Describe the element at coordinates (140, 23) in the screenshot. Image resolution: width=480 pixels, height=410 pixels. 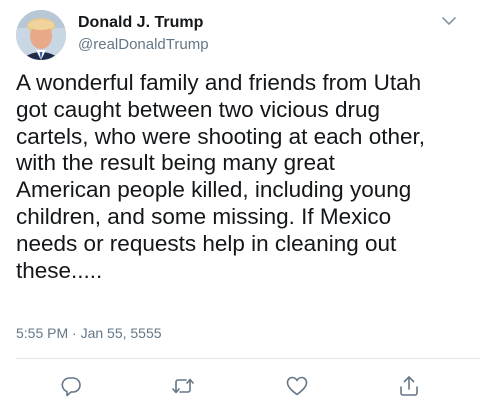
I see `author-name: Donald J. Trump` at that location.